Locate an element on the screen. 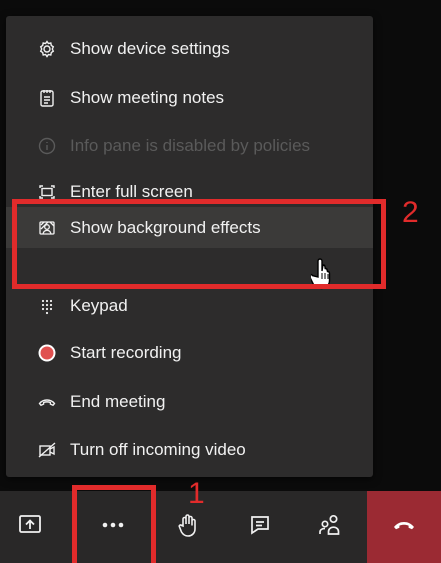  menu-item-turn-off-incoming-video: Turn off incoming video is located at coordinates (189, 450).